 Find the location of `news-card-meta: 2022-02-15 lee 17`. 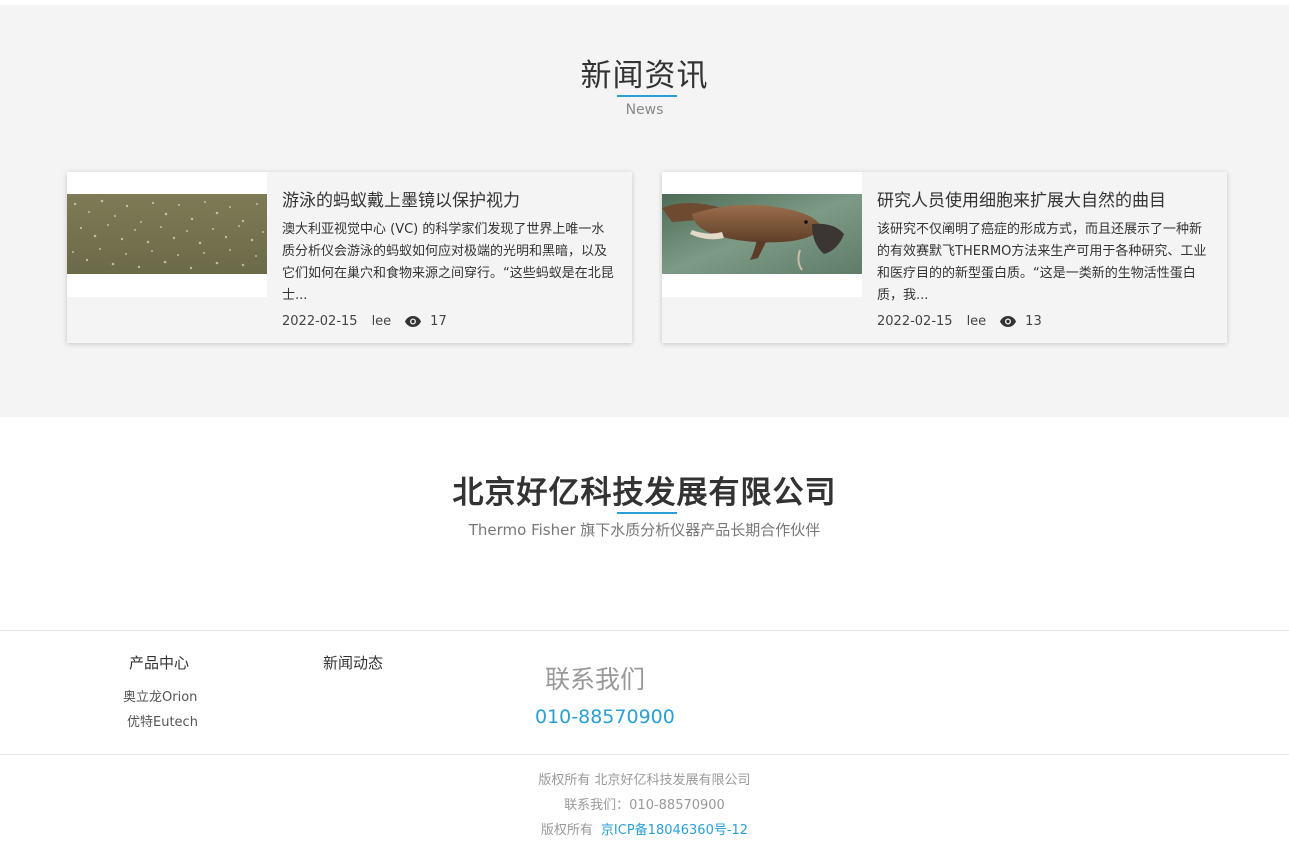

news-card-meta: 2022-02-15 lee 17 is located at coordinates (364, 321).